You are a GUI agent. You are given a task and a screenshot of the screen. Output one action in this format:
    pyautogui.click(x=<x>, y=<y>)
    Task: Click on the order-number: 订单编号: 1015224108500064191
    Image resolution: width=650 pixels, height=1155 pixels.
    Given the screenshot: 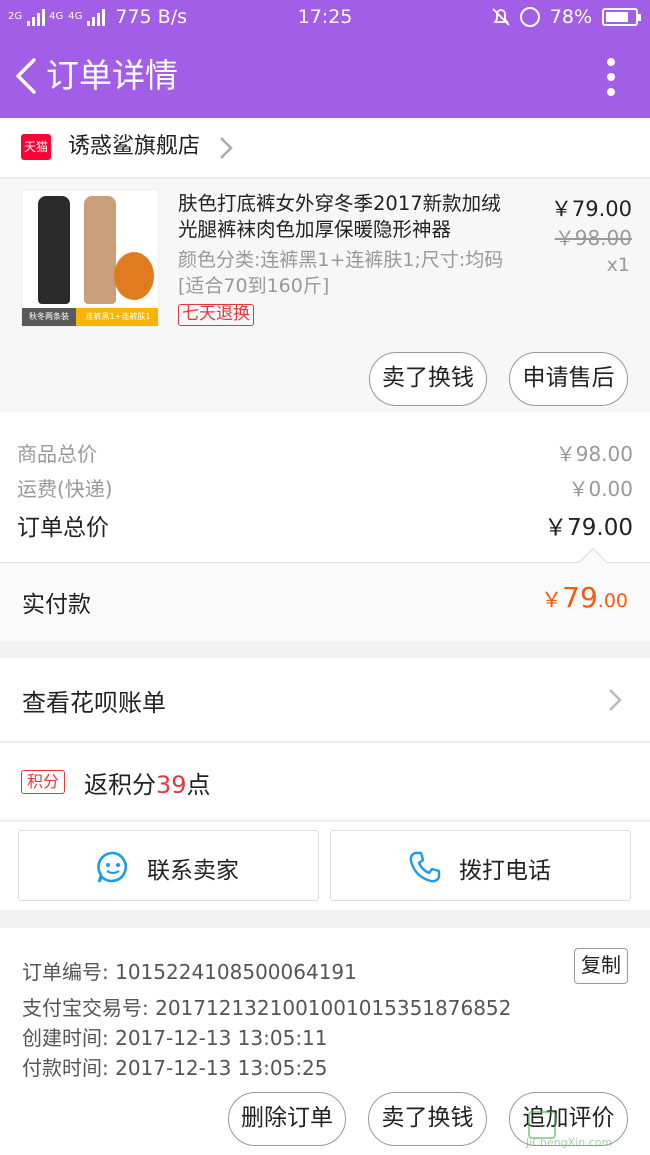 What is the action you would take?
    pyautogui.click(x=189, y=972)
    